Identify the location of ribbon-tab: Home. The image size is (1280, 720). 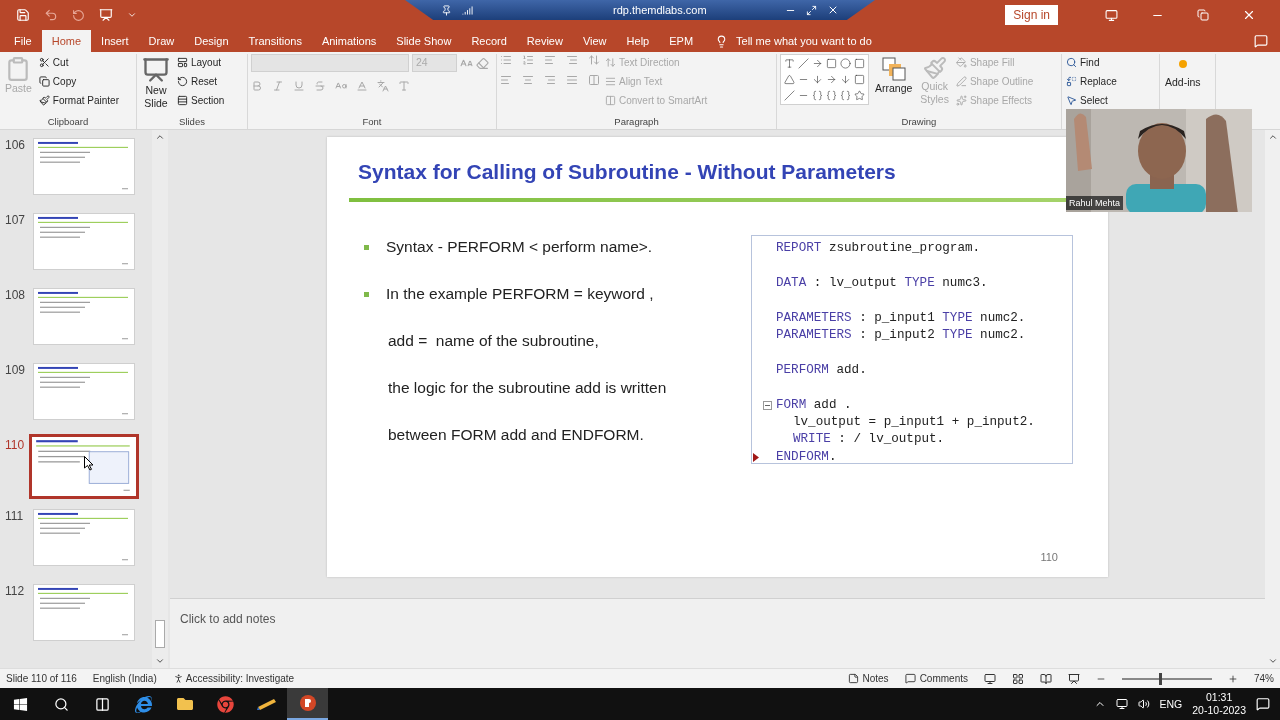
(66, 41).